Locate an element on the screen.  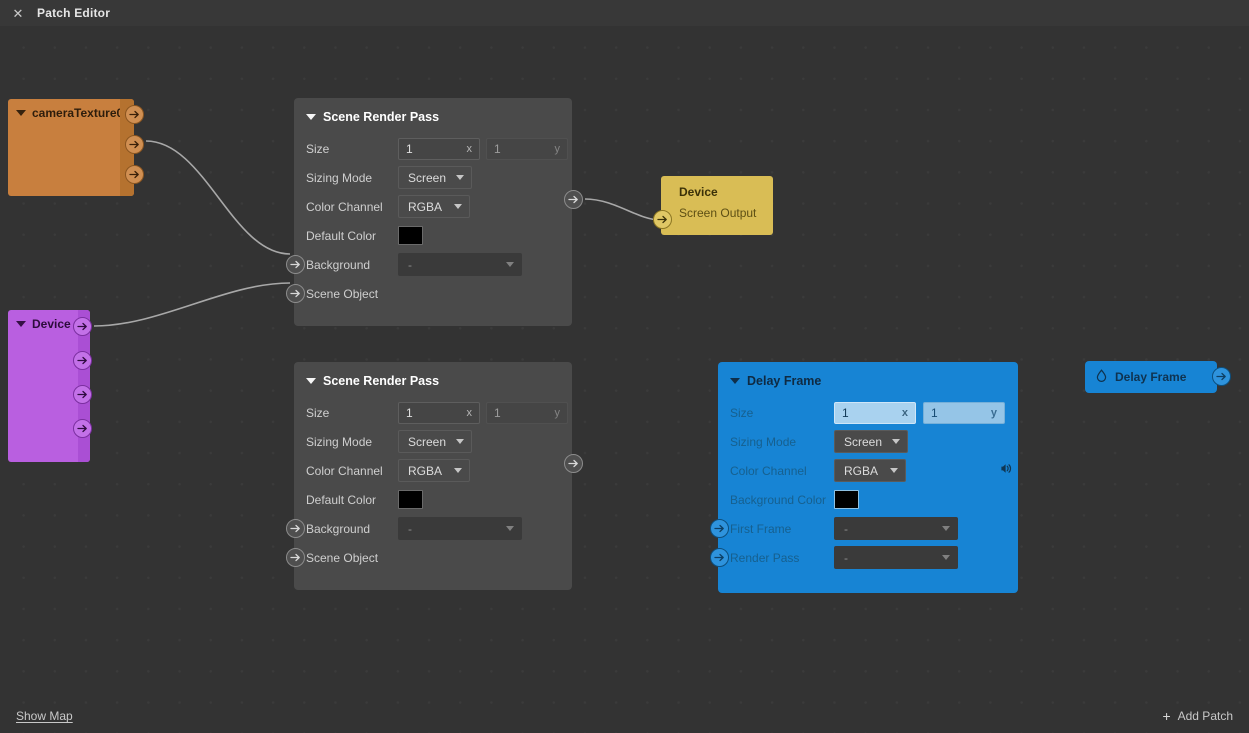
add-patch-button: + Add Patch is located at coordinates (1197, 716).